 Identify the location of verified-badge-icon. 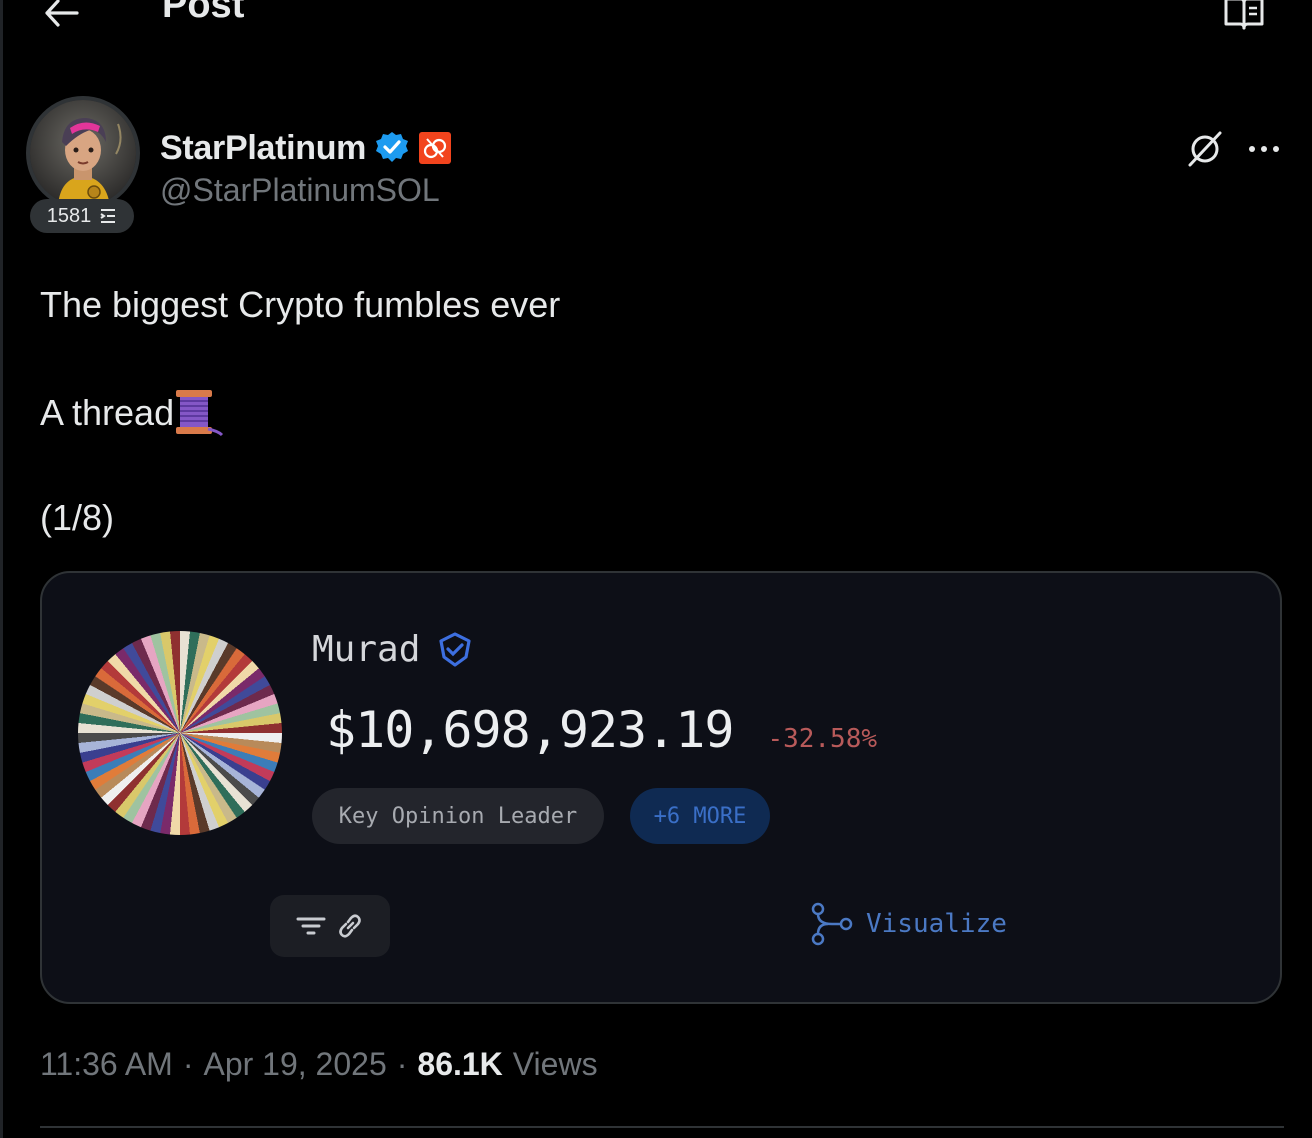
(392, 147).